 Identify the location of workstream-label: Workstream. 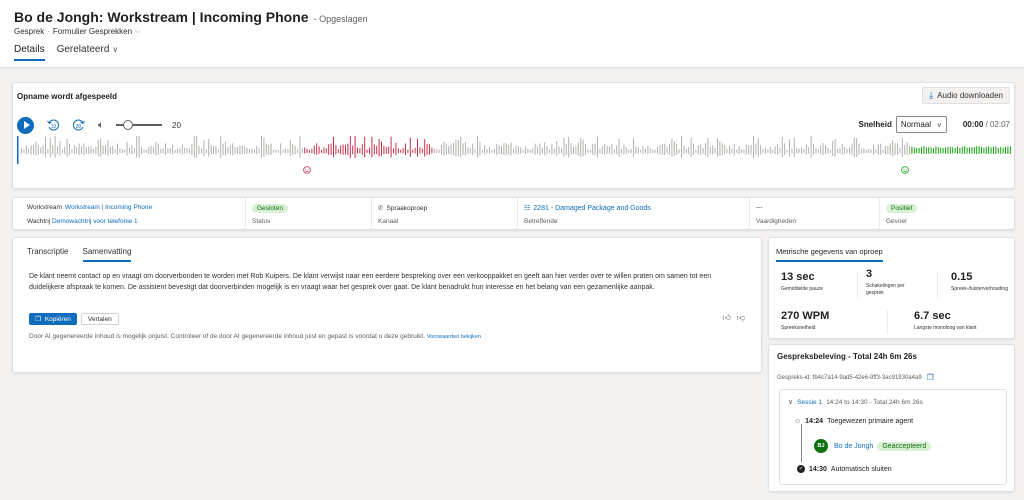
(44, 207).